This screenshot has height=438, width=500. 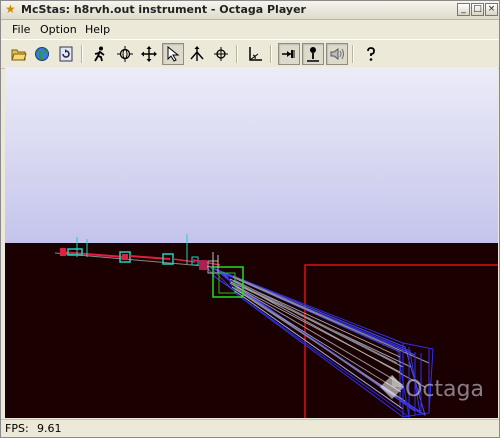 I want to click on close-button: ×, so click(x=491, y=9).